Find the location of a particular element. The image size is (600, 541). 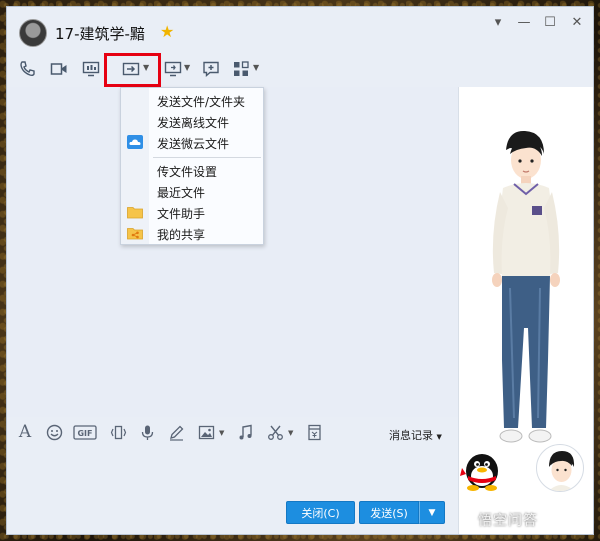

gif-icon: GIF is located at coordinates (85, 432).